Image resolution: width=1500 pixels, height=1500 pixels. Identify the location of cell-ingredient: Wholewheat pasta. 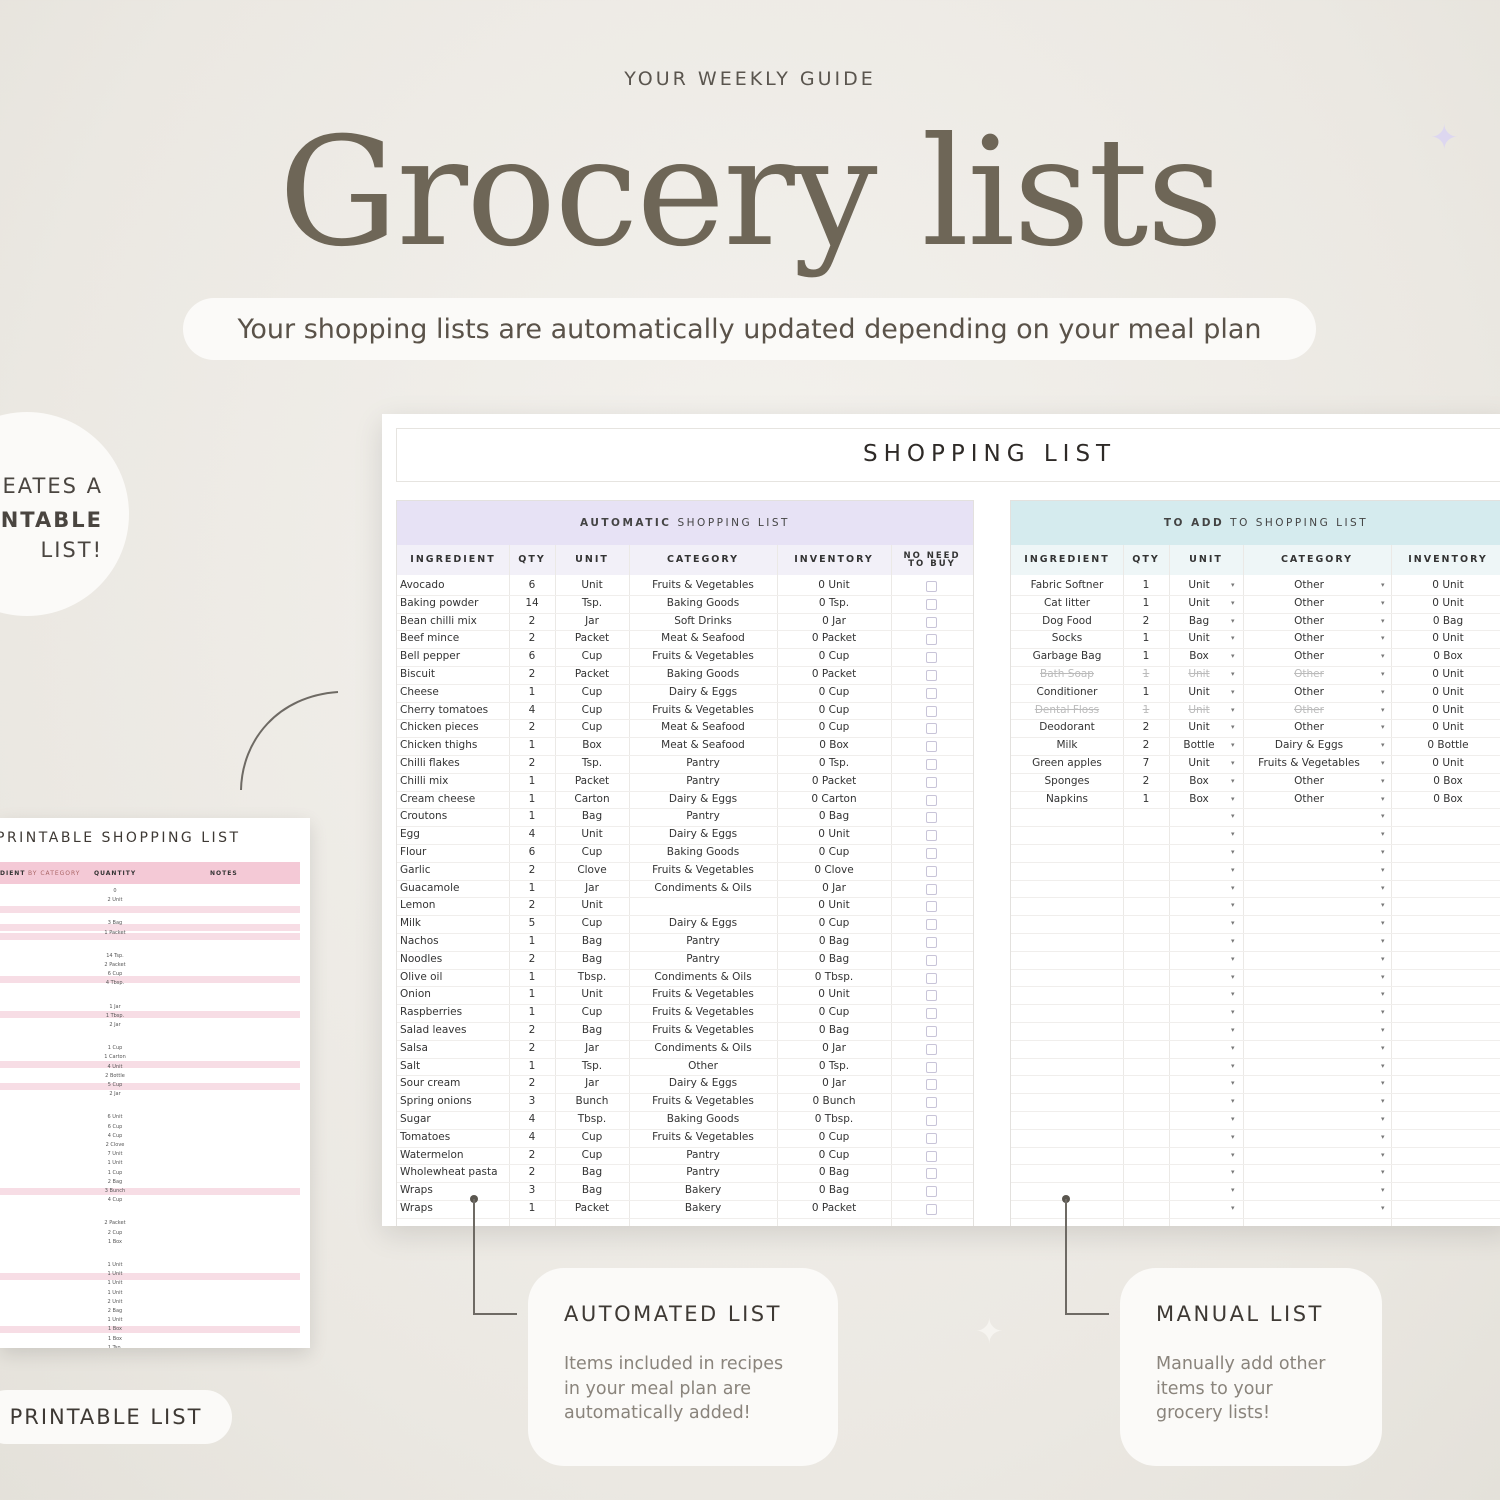
(454, 1173).